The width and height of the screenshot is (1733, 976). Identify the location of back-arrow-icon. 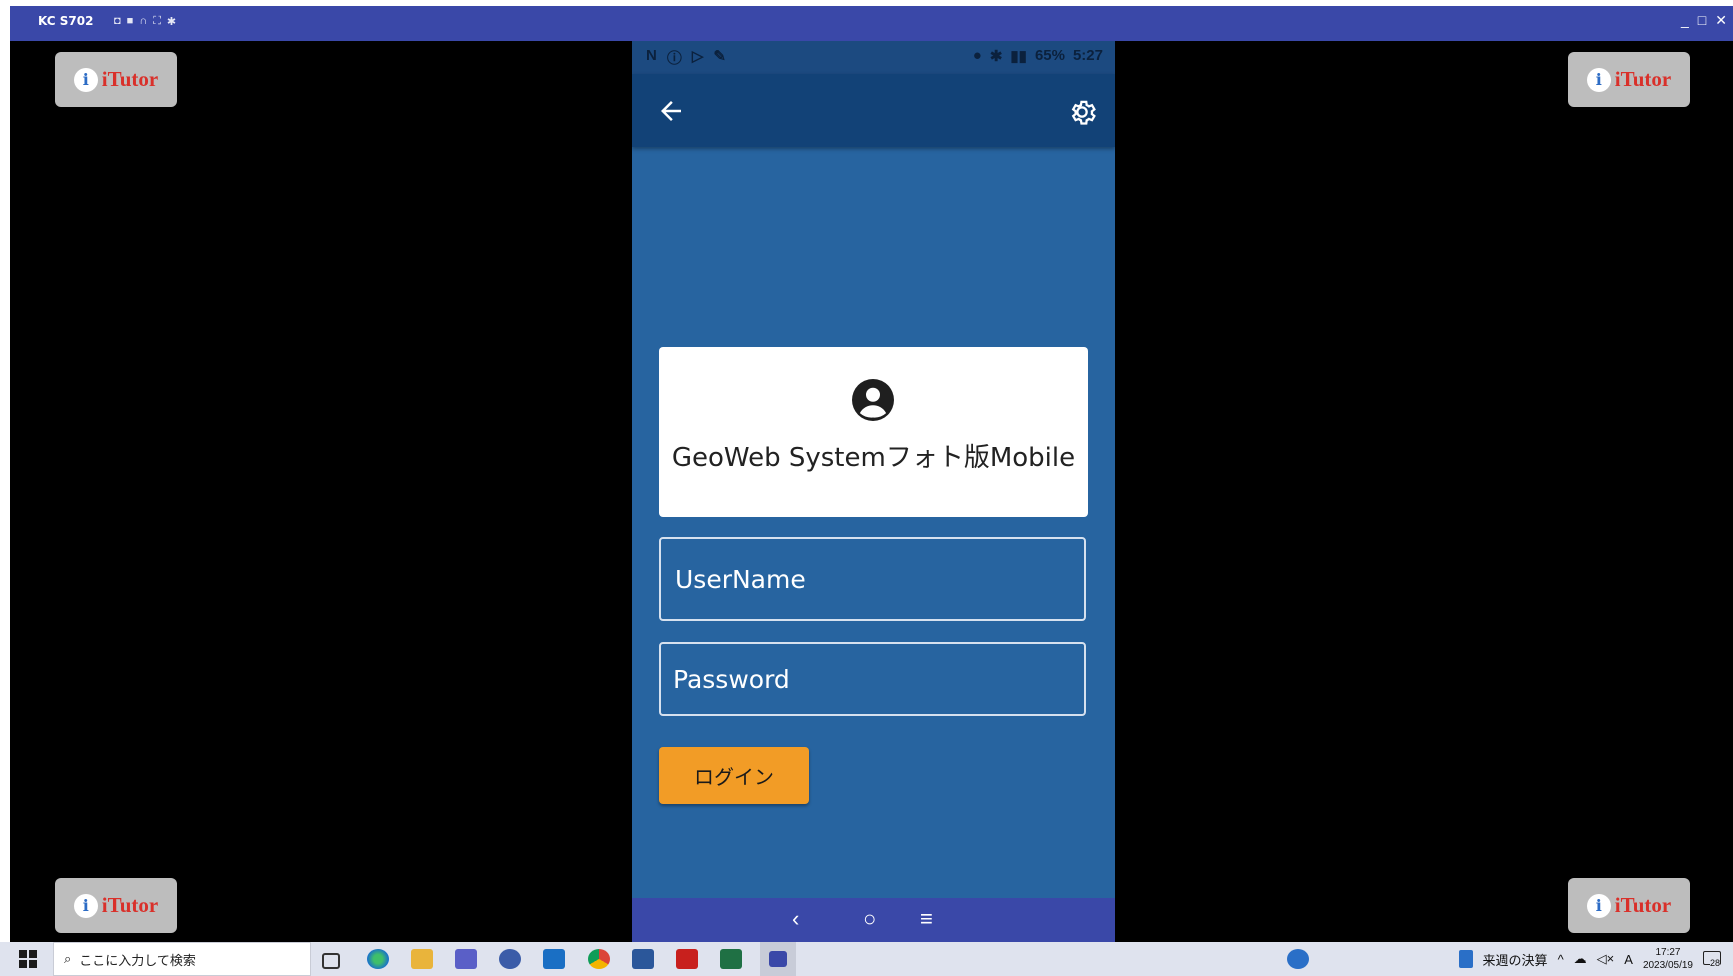
(671, 111).